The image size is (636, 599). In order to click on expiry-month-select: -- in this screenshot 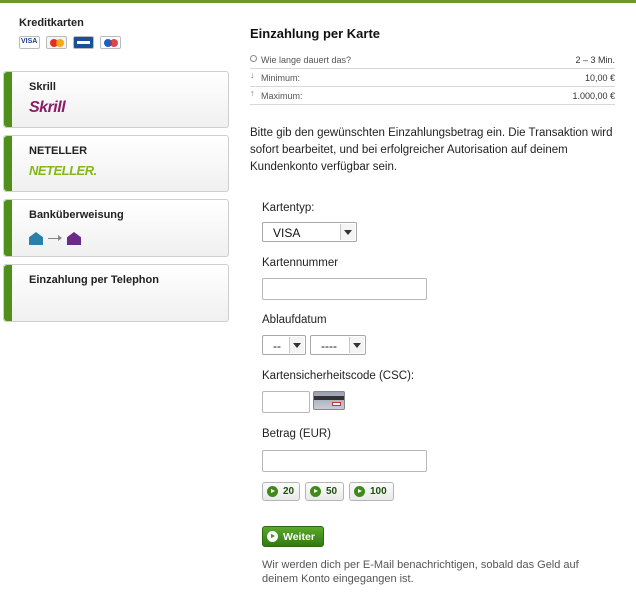, I will do `click(284, 345)`.